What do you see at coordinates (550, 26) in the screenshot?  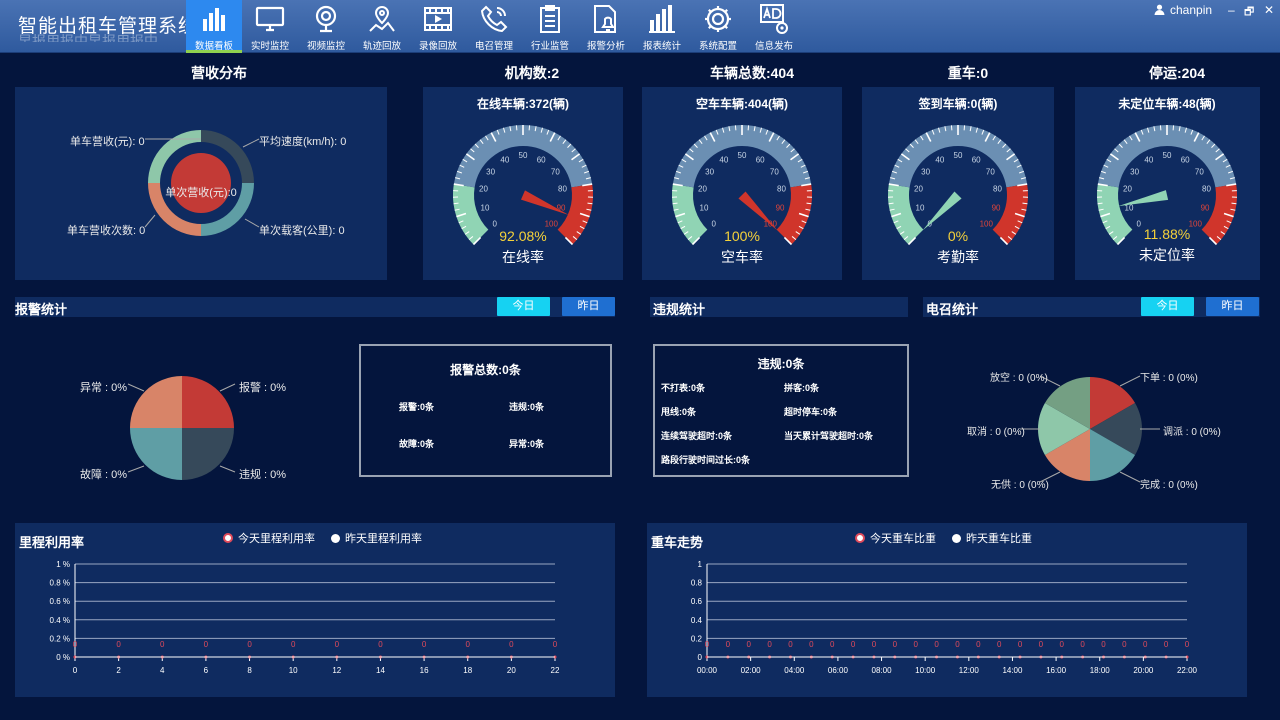 I see `nav-item-supervision: 行业监管` at bounding box center [550, 26].